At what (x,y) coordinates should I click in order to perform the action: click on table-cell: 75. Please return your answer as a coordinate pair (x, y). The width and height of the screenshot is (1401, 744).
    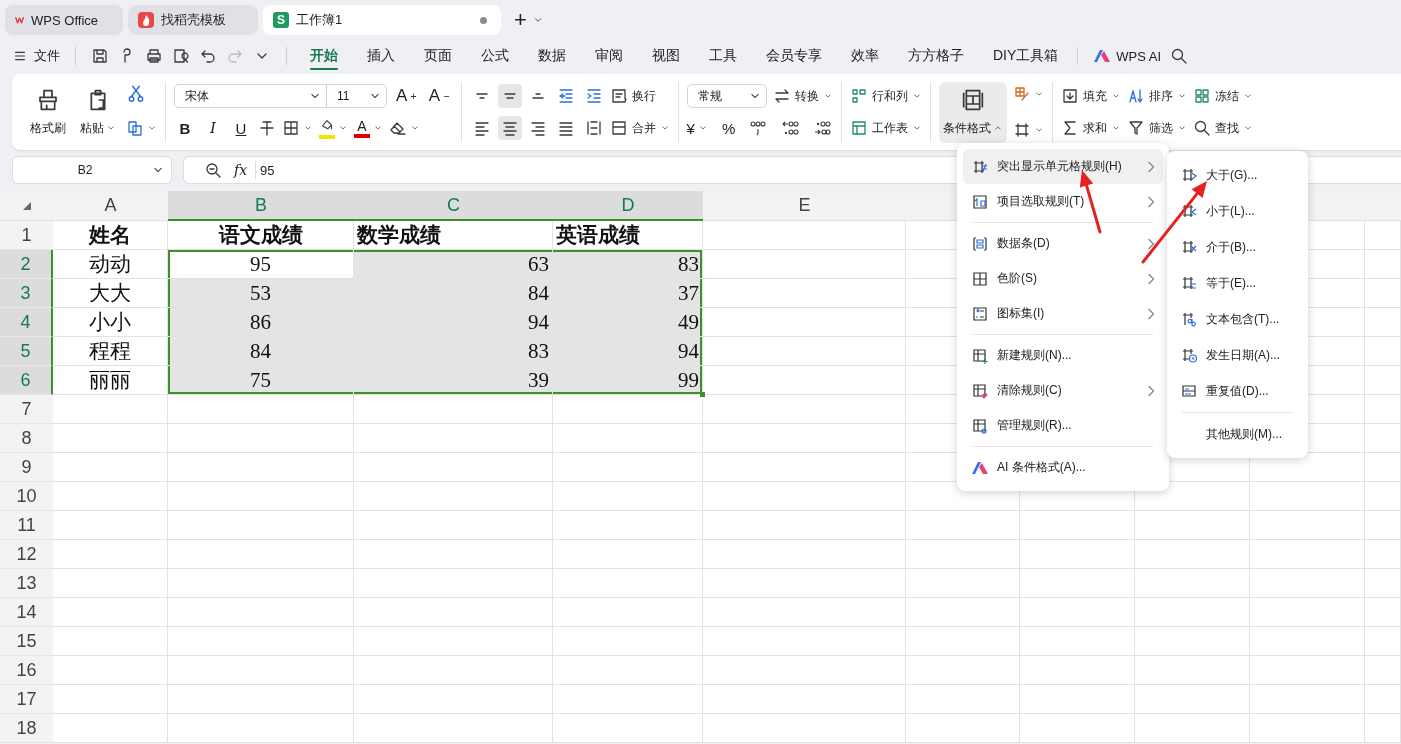
    Looking at the image, I should click on (261, 380).